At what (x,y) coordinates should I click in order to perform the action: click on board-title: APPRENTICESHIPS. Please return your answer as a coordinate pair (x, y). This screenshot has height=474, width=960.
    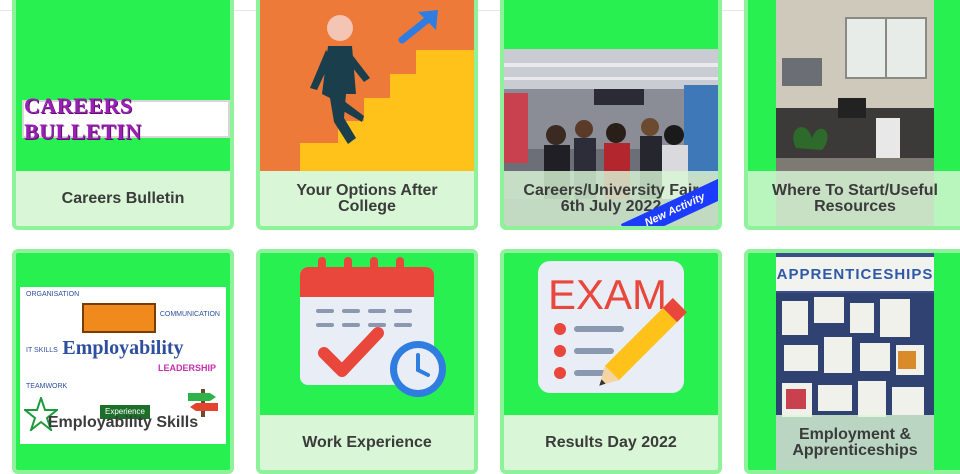
    Looking at the image, I should click on (855, 274).